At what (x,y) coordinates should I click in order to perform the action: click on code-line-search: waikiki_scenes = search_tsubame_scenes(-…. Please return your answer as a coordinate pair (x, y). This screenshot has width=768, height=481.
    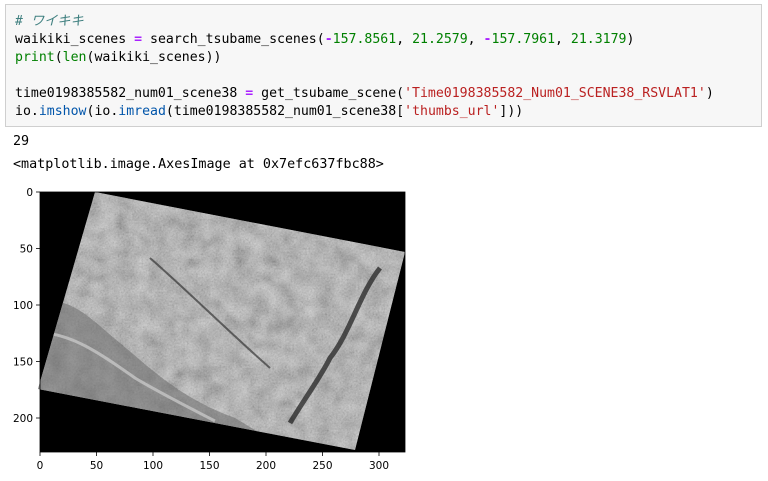
    Looking at the image, I should click on (325, 39).